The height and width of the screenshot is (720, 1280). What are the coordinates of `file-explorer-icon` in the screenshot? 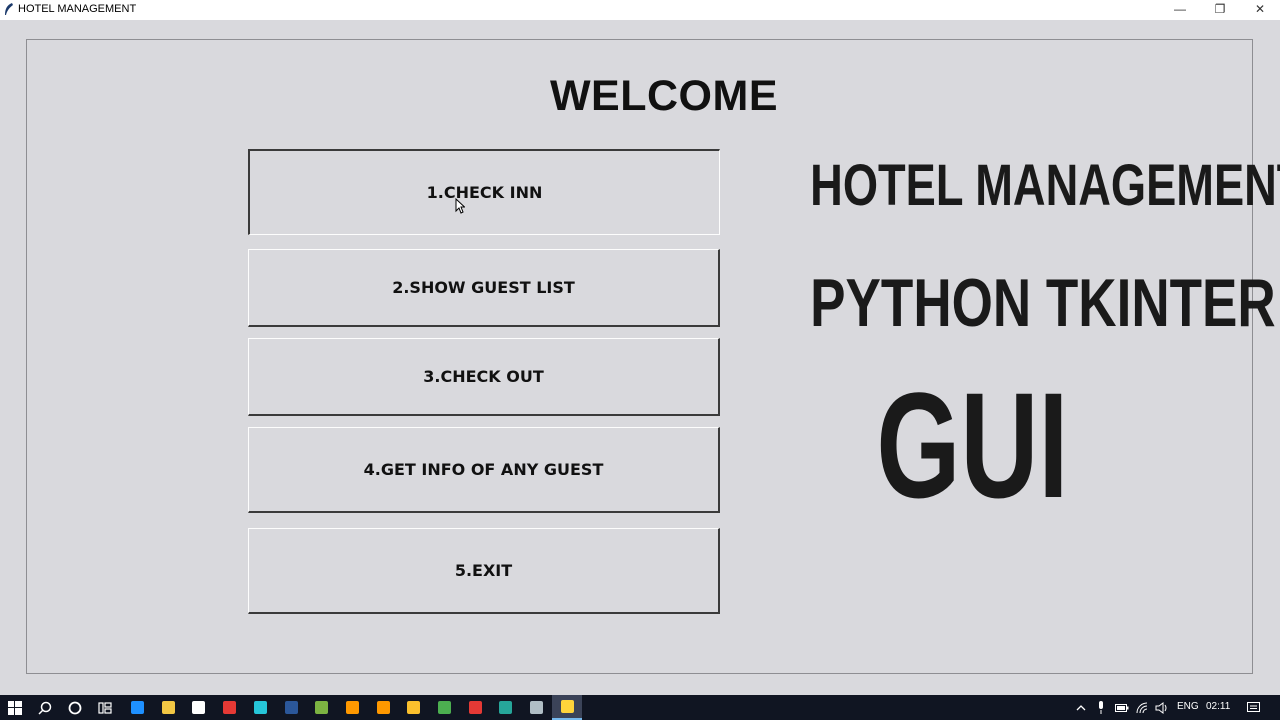 It's located at (168, 707).